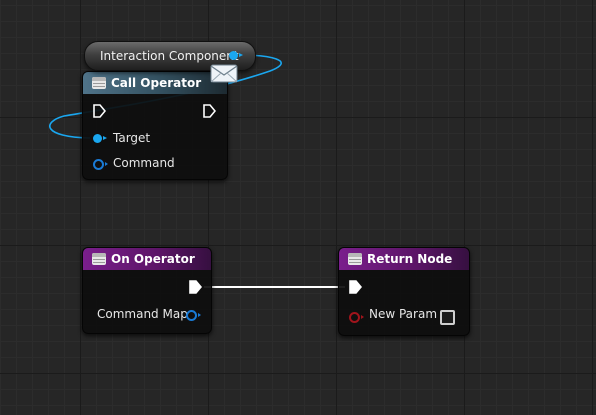 The height and width of the screenshot is (415, 596). Describe the element at coordinates (132, 138) in the screenshot. I see `target-pin-label: Target` at that location.